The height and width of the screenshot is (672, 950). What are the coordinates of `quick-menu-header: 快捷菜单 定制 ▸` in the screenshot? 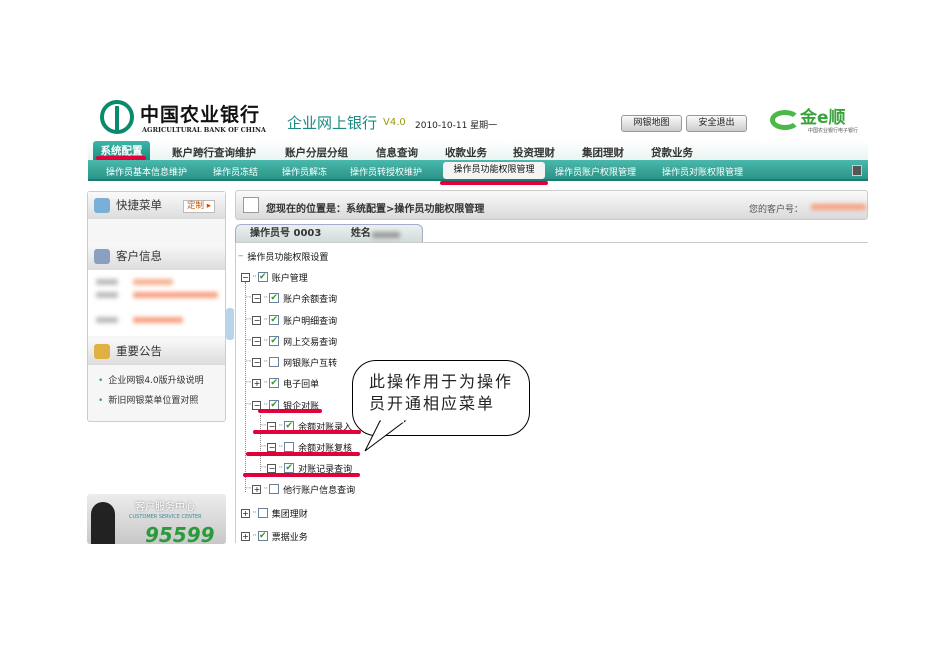 It's located at (156, 205).